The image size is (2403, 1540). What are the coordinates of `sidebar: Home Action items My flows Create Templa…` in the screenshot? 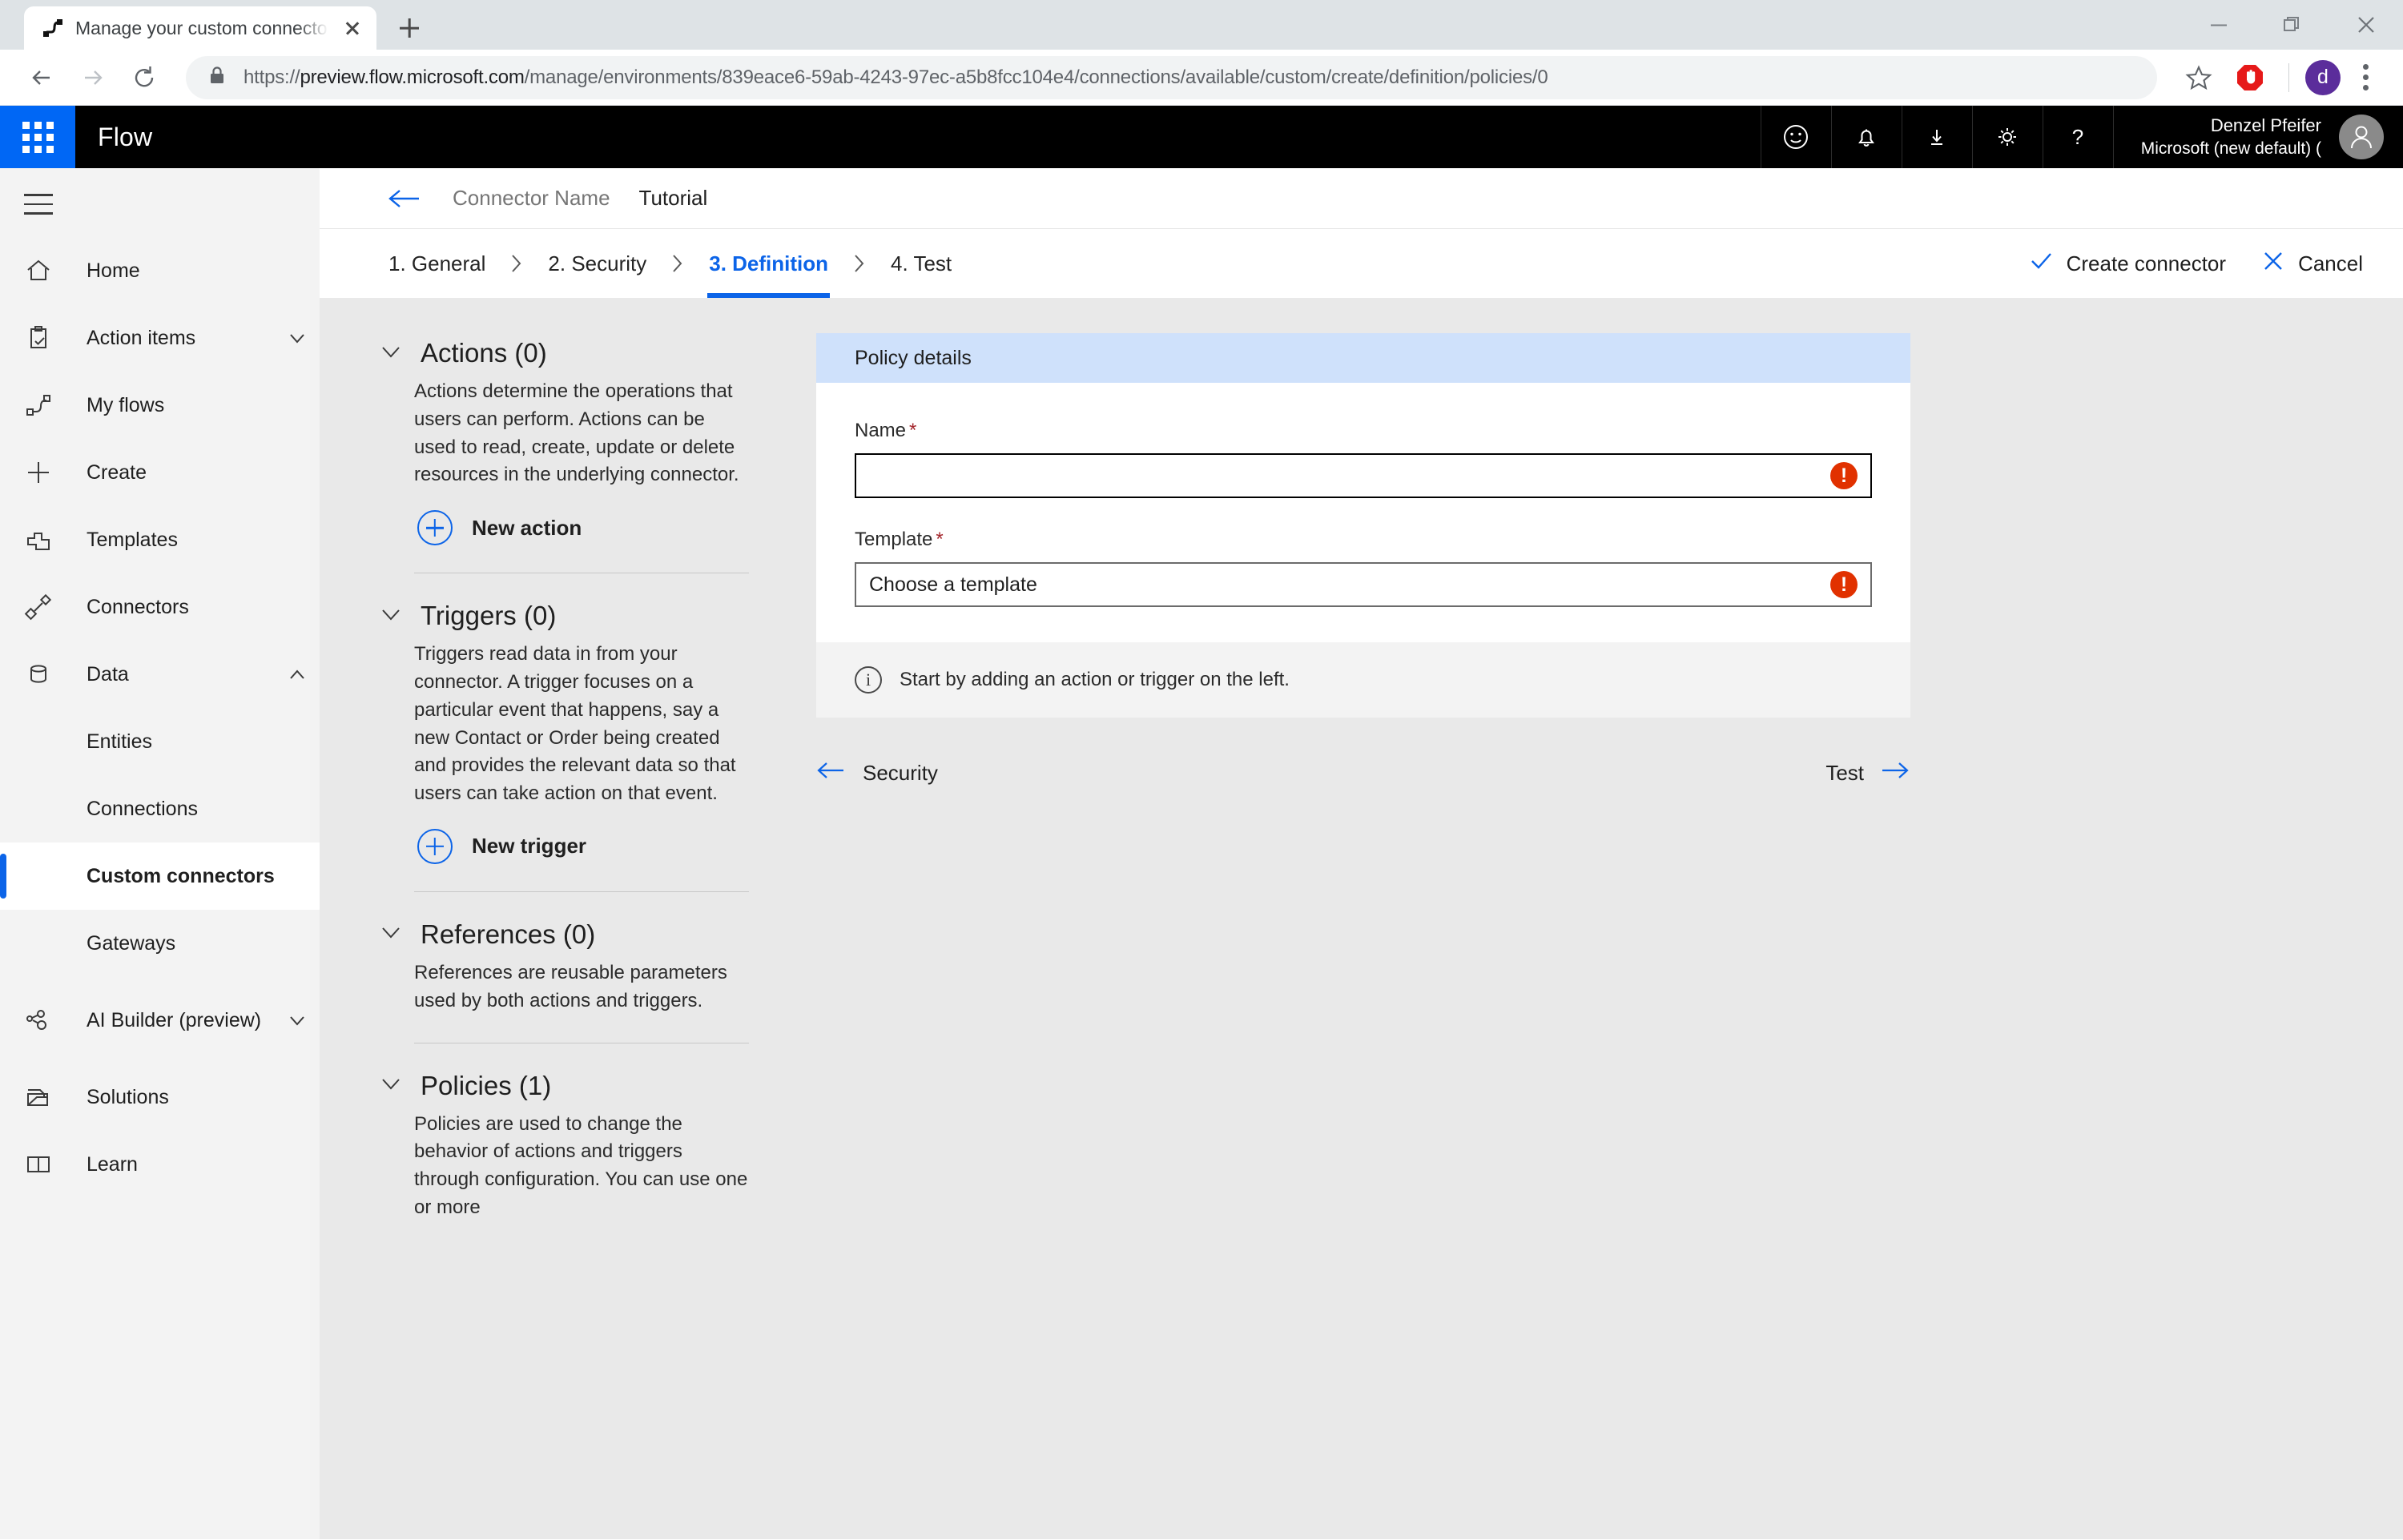 It's located at (160, 853).